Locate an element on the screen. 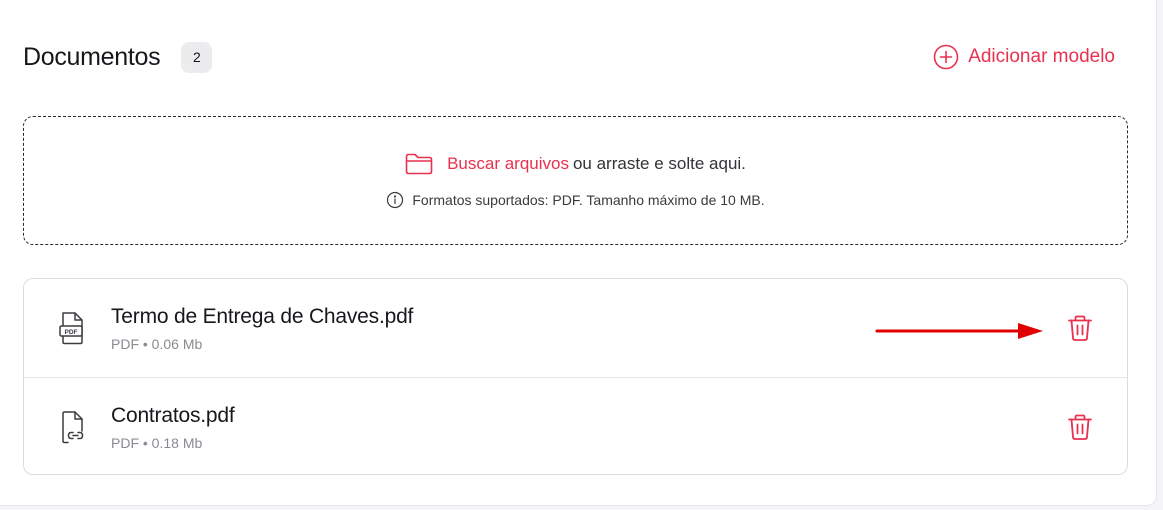 The height and width of the screenshot is (510, 1163). add-template-button: Adicionar modelo is located at coordinates (1024, 57).